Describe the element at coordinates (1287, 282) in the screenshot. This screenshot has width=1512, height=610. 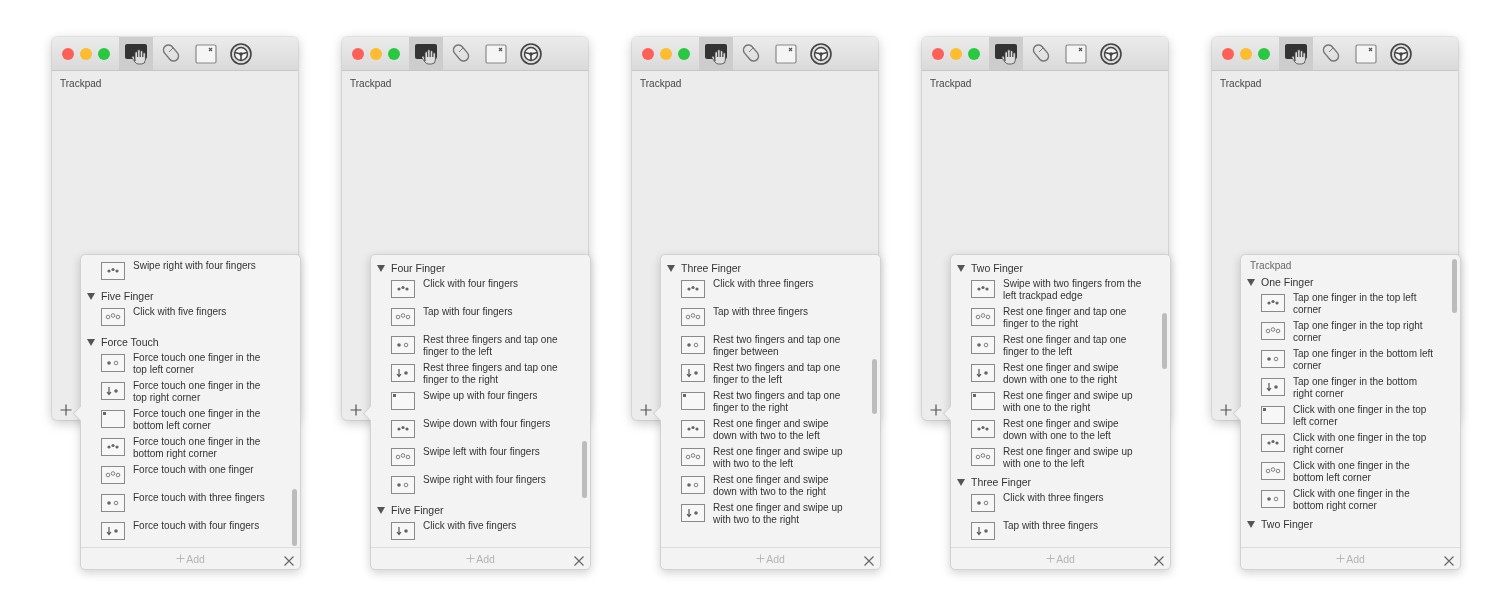
I see `group-header: One Finger` at that location.